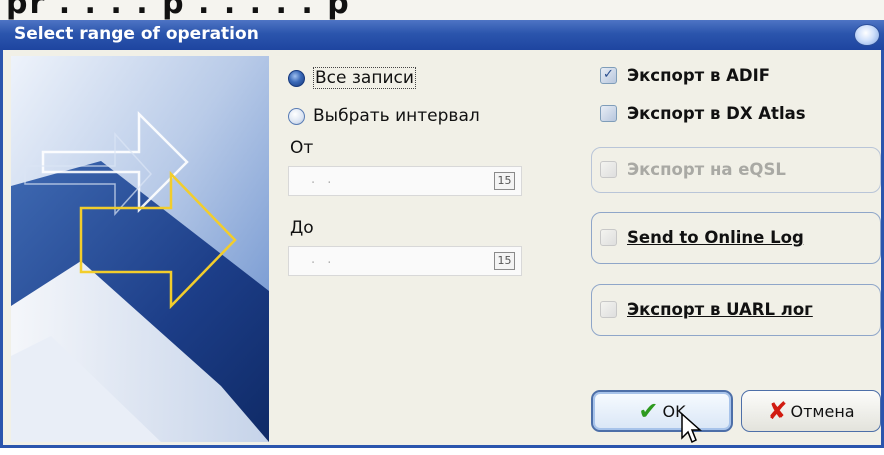  Describe the element at coordinates (715, 237) in the screenshot. I see `send-online-log-label: Send to Online Log` at that location.